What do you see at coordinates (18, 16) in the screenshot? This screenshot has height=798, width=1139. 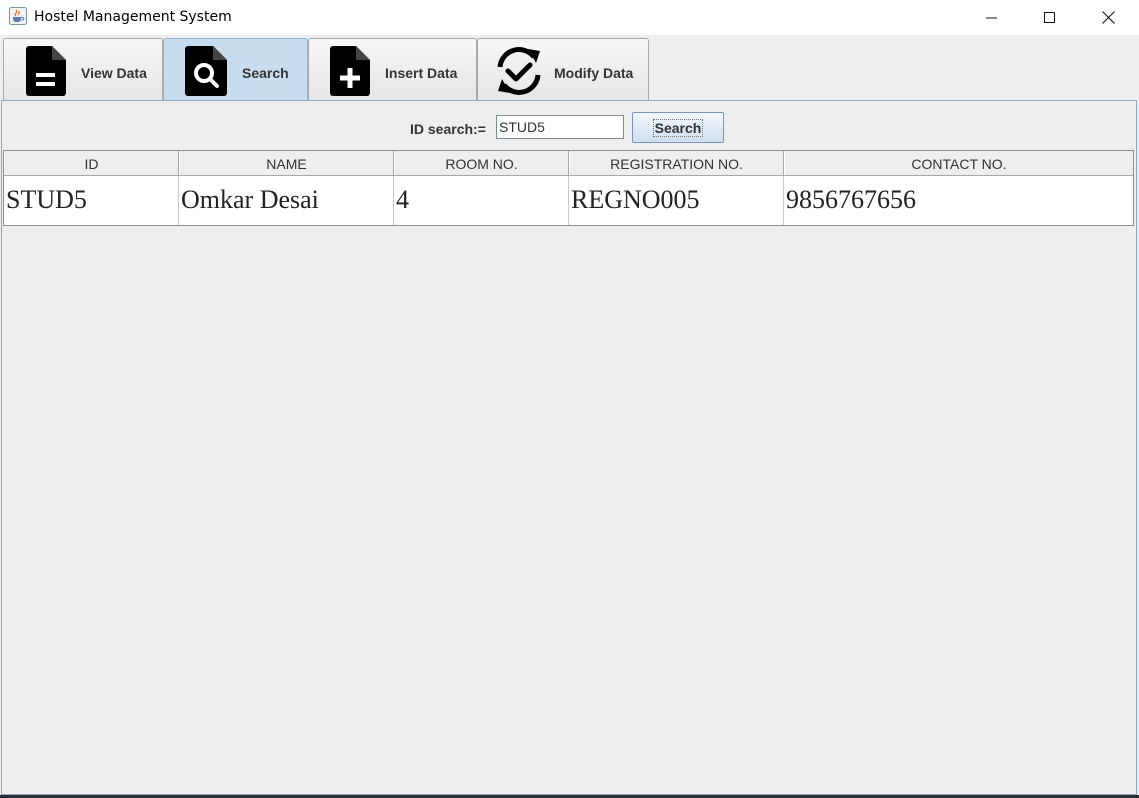 I see `java-cup-icon` at bounding box center [18, 16].